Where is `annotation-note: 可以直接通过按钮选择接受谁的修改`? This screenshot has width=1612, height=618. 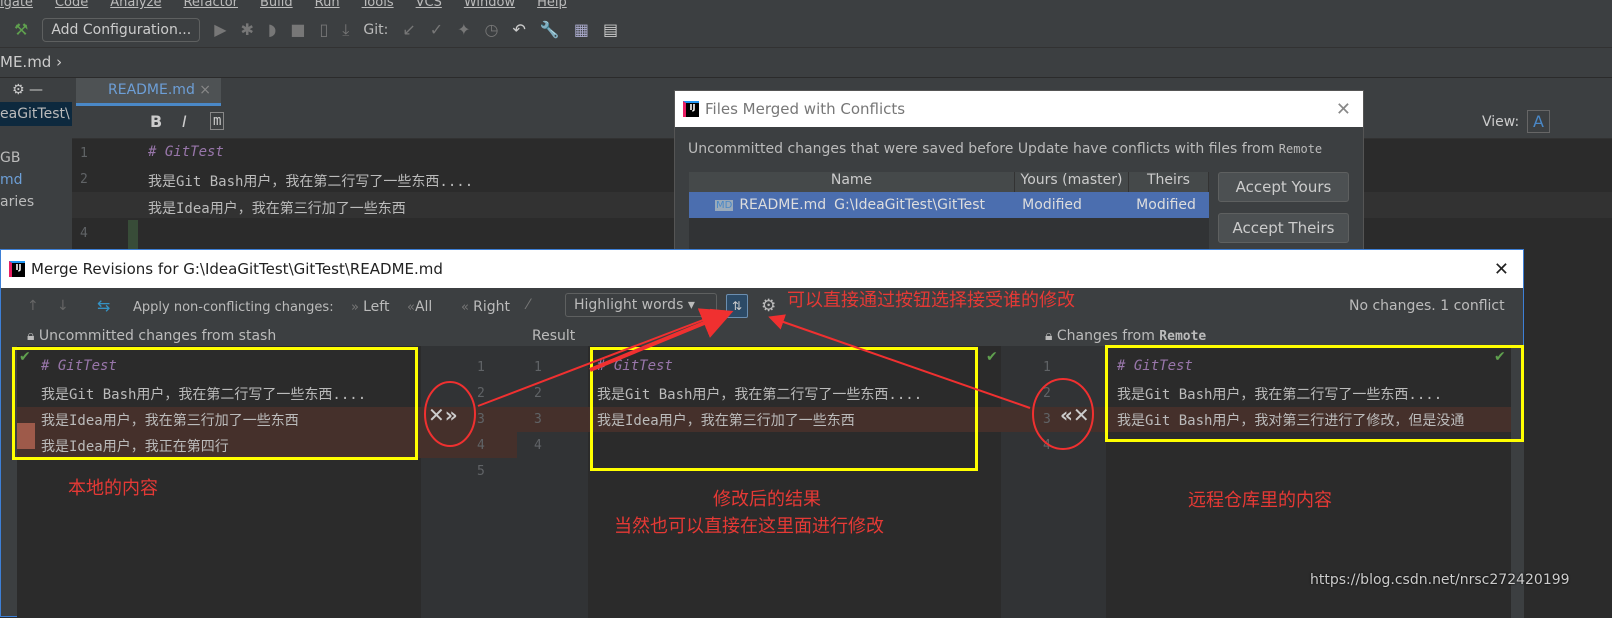 annotation-note: 可以直接通过按钮选择接受谁的修改 is located at coordinates (931, 300).